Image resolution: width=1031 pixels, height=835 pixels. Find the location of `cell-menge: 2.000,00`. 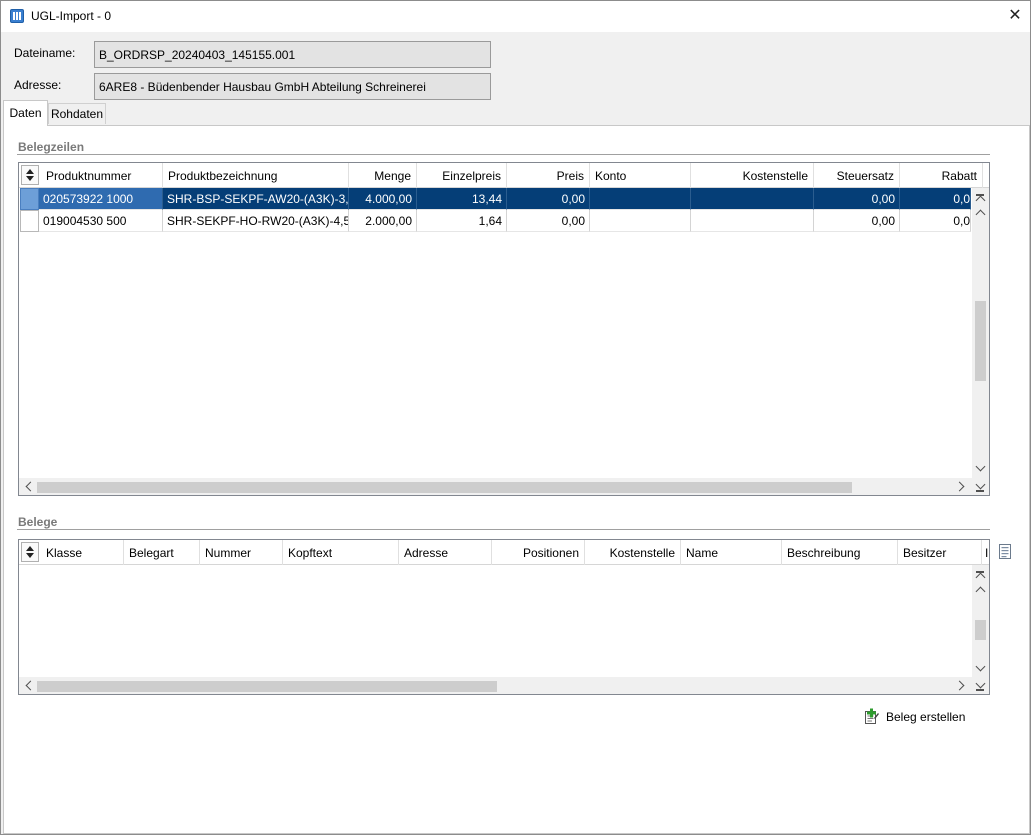

cell-menge: 2.000,00 is located at coordinates (383, 221).